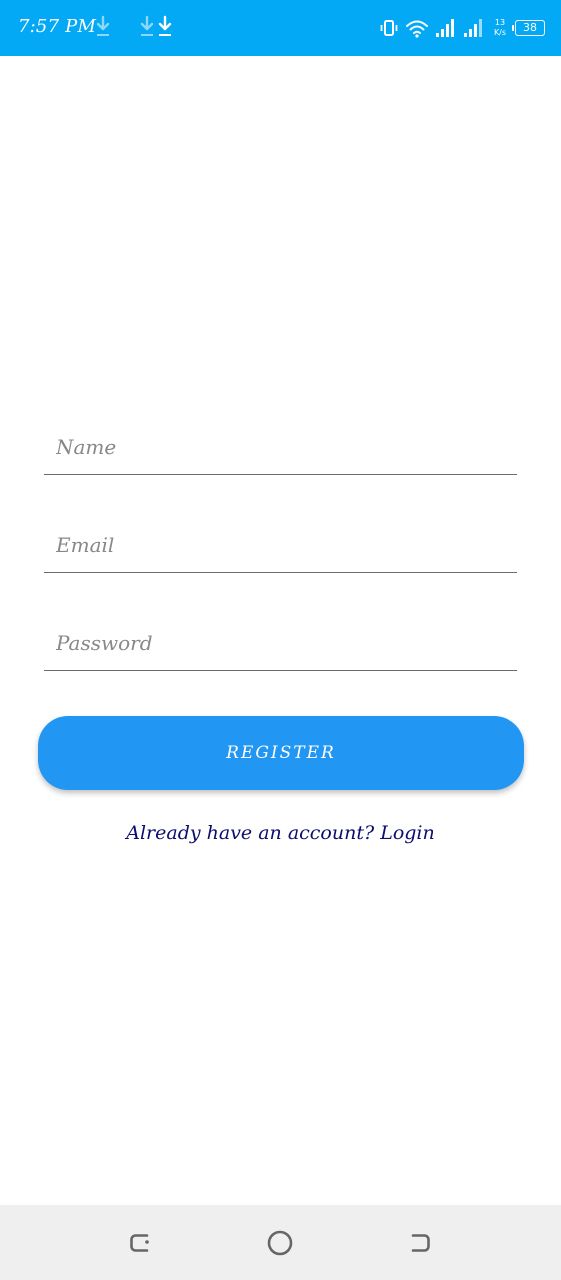  I want to click on network-speed-value: 13, so click(500, 22).